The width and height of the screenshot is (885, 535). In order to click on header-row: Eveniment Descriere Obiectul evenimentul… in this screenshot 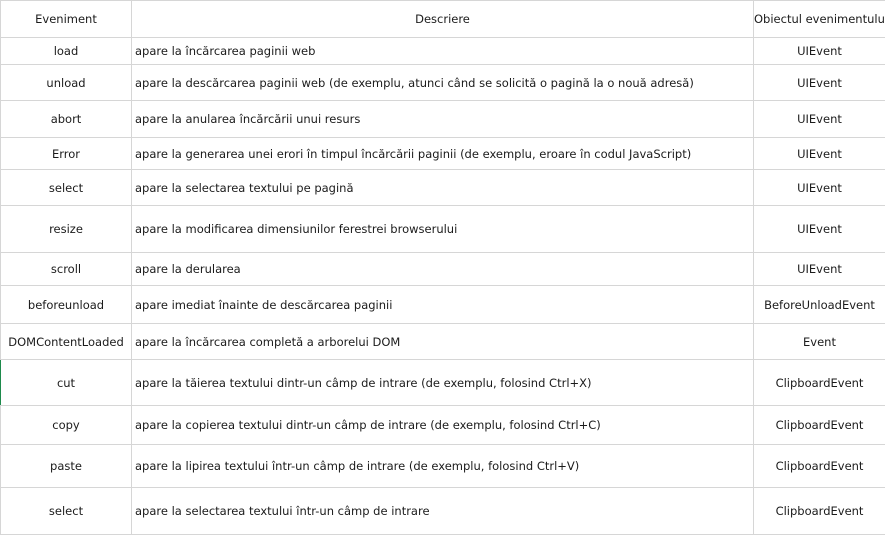, I will do `click(443, 19)`.